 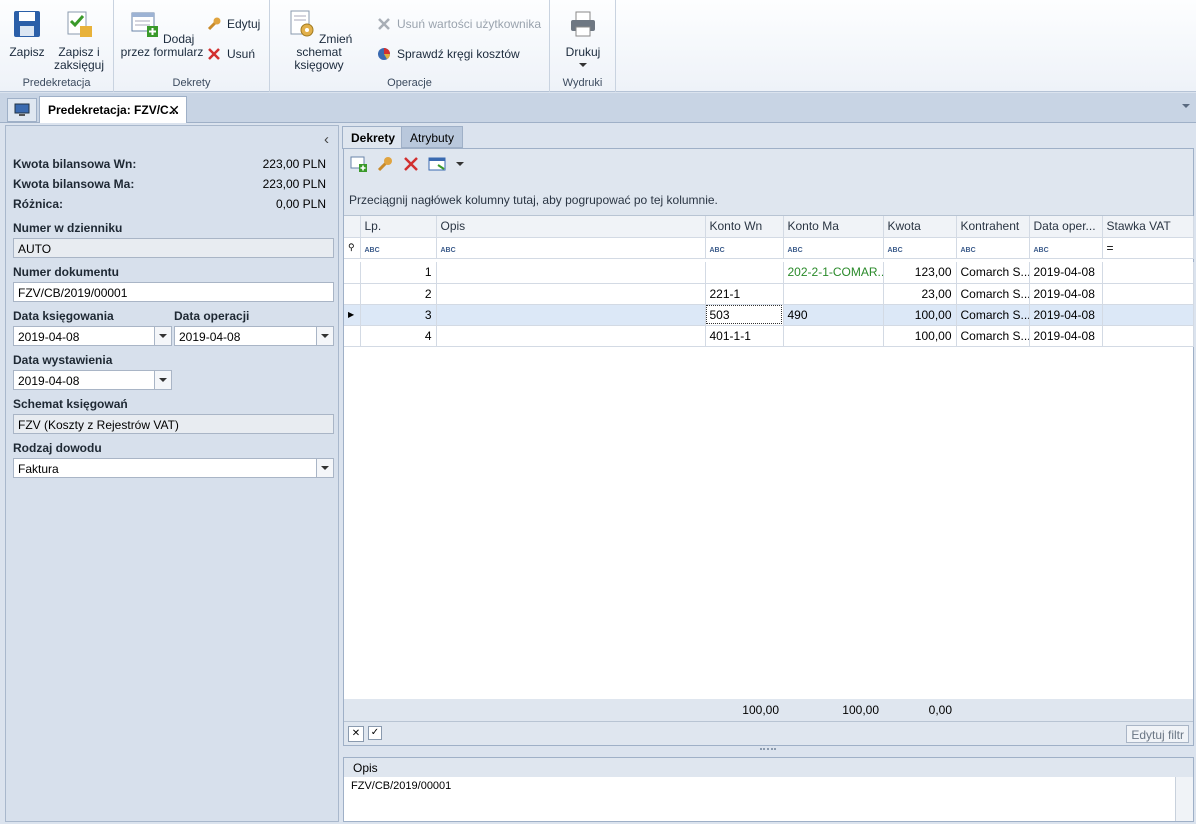 What do you see at coordinates (583, 65) in the screenshot?
I see `print-dropdown-icon` at bounding box center [583, 65].